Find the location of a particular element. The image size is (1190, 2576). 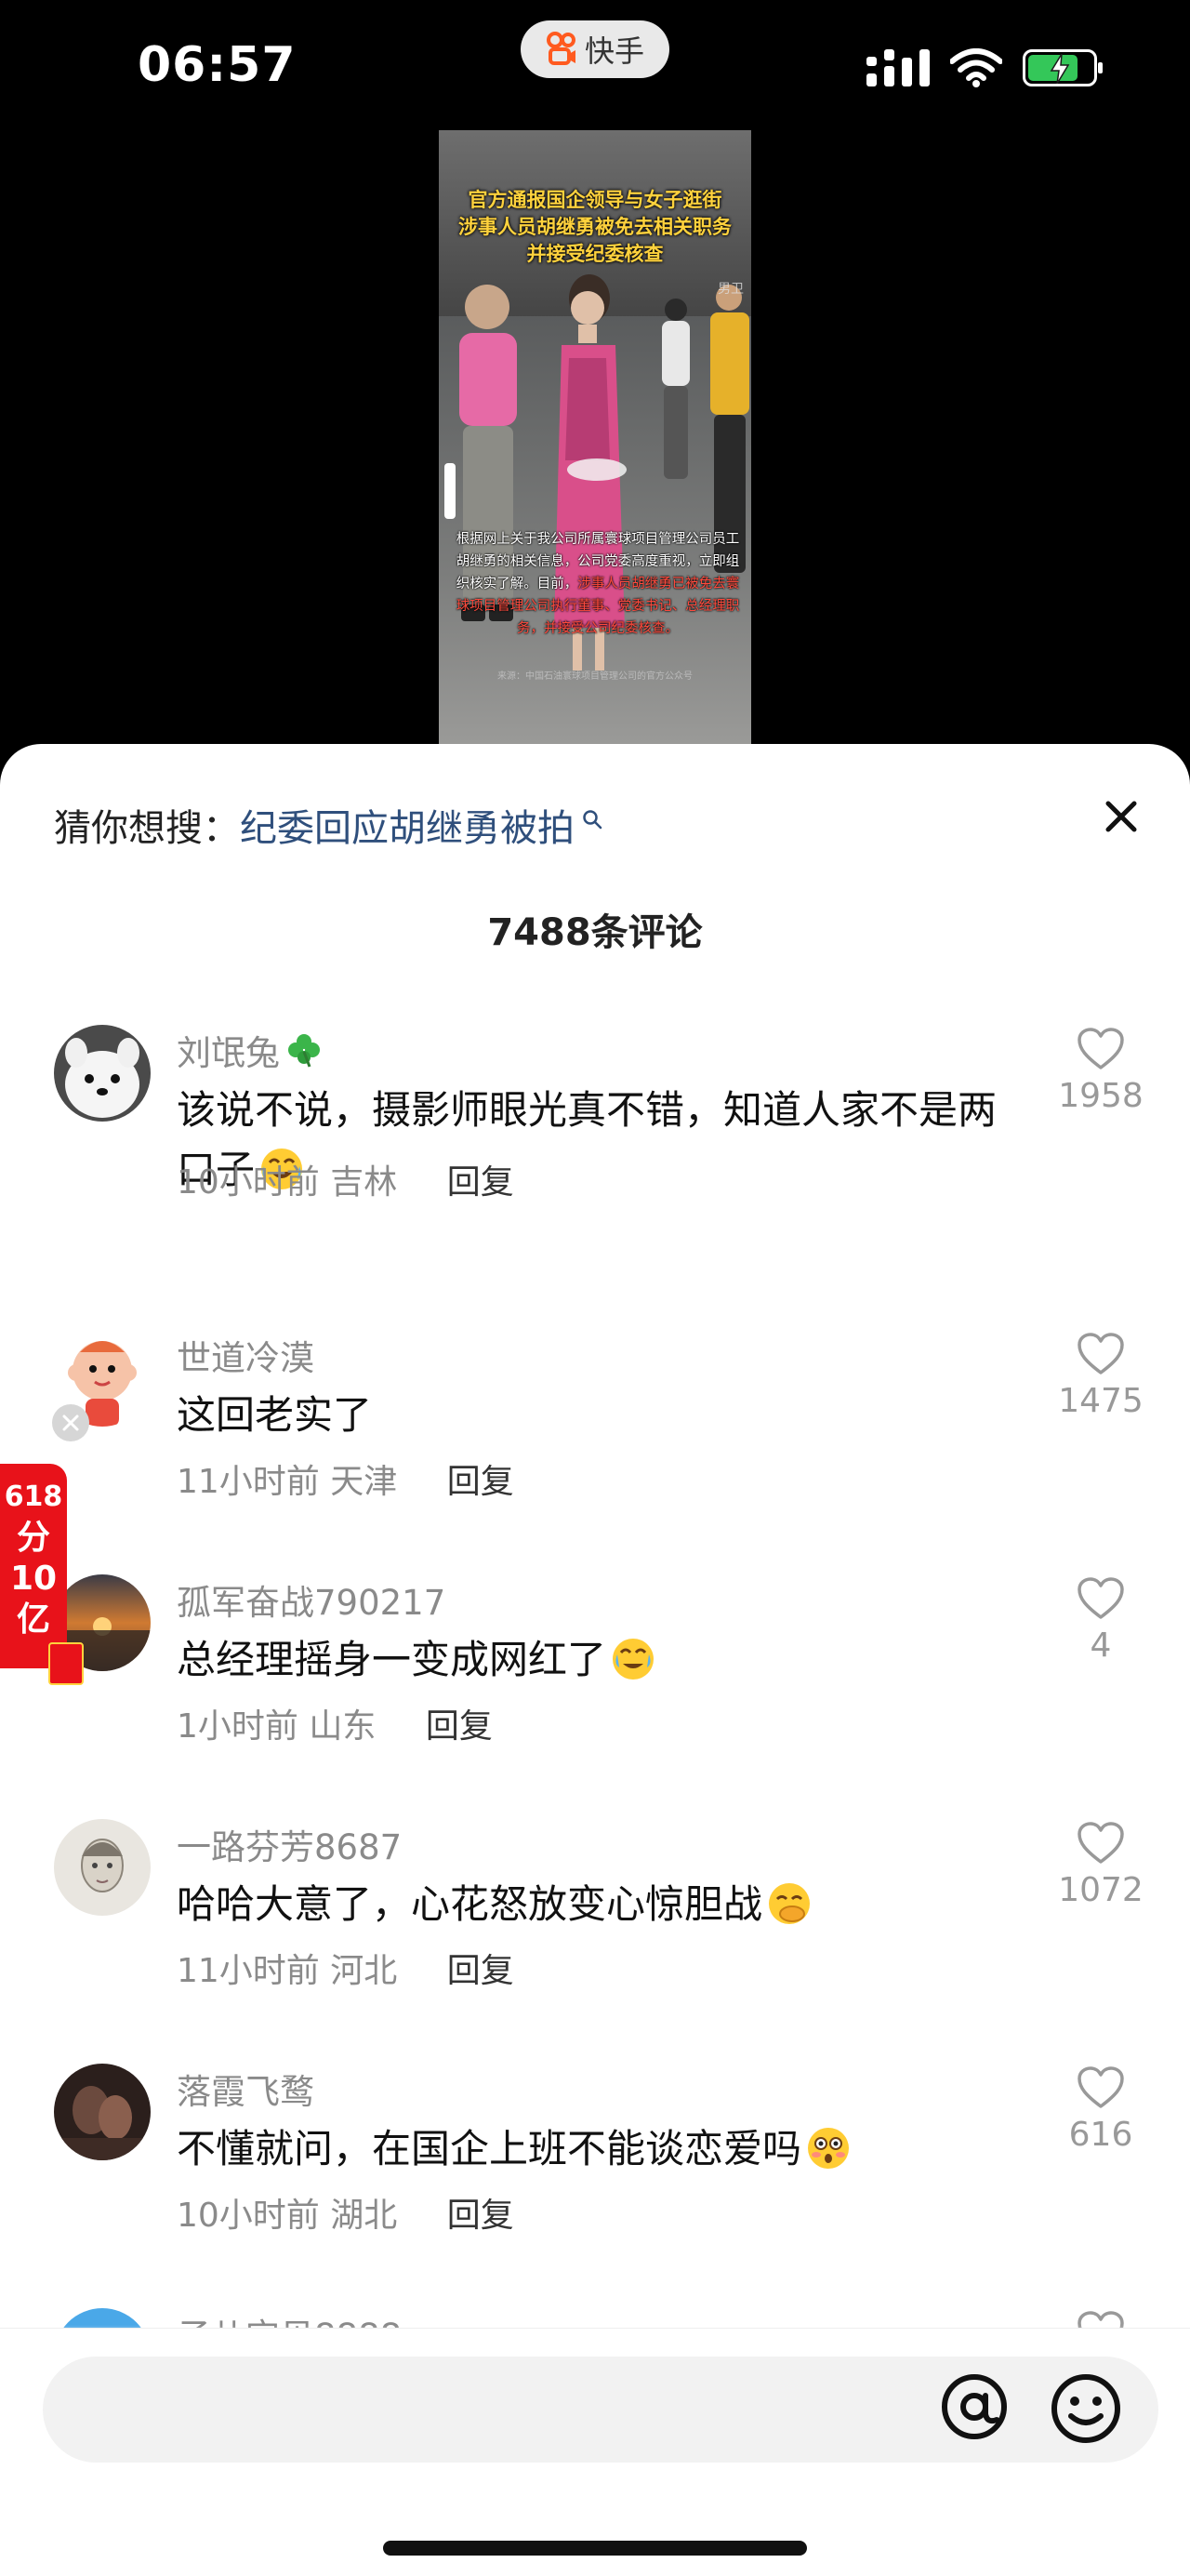

comment-text: 不懂就问，在国企上班不能谈恋爱吗 is located at coordinates (595, 2149).